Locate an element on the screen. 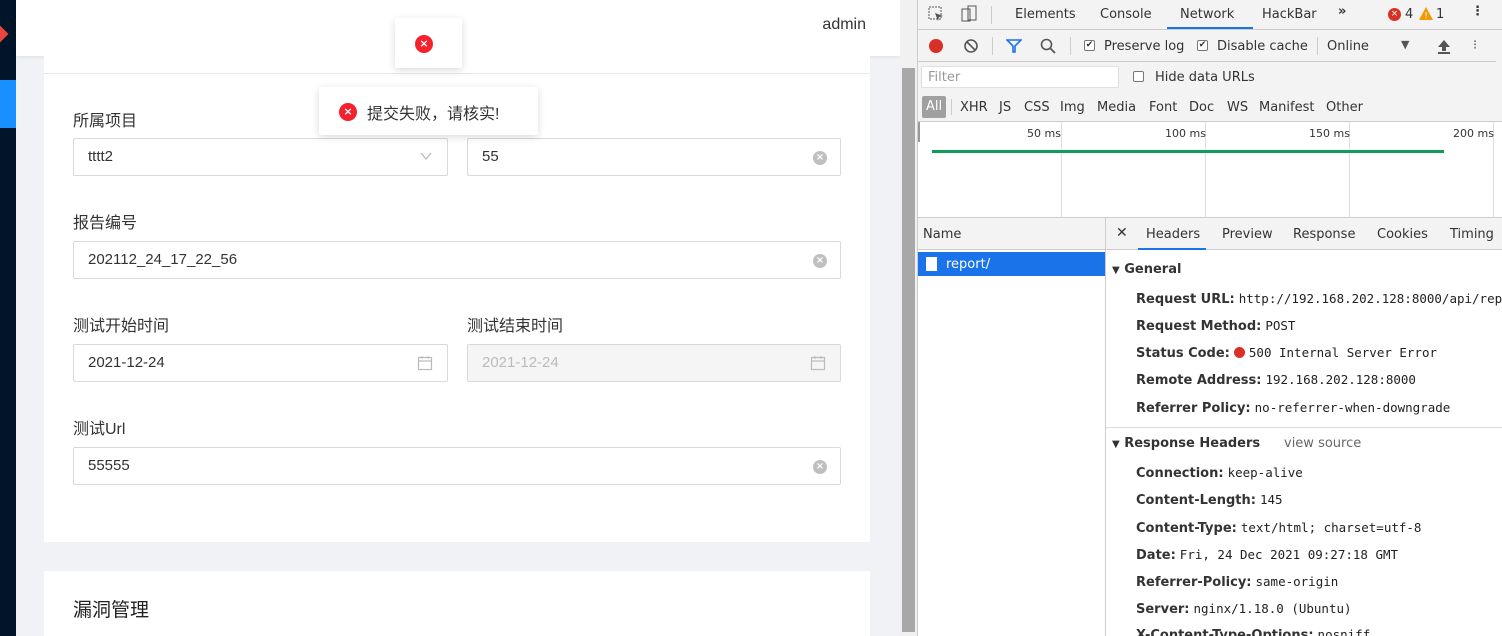 The image size is (1502, 636). header-value: 500 Internal Server Error is located at coordinates (1343, 352).